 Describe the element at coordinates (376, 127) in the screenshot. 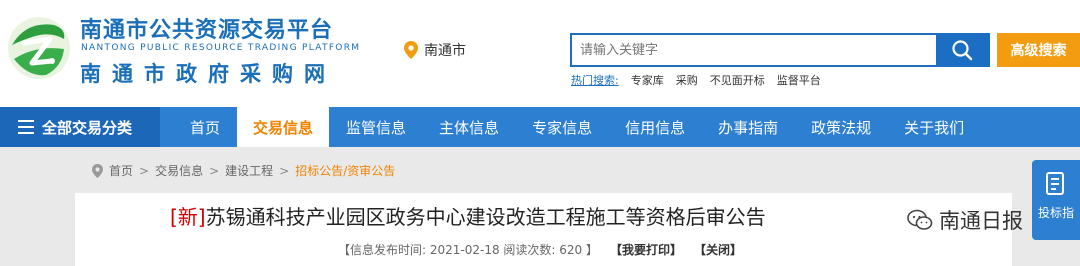

I see `nav-item-supervision-info: 监管信息` at that location.